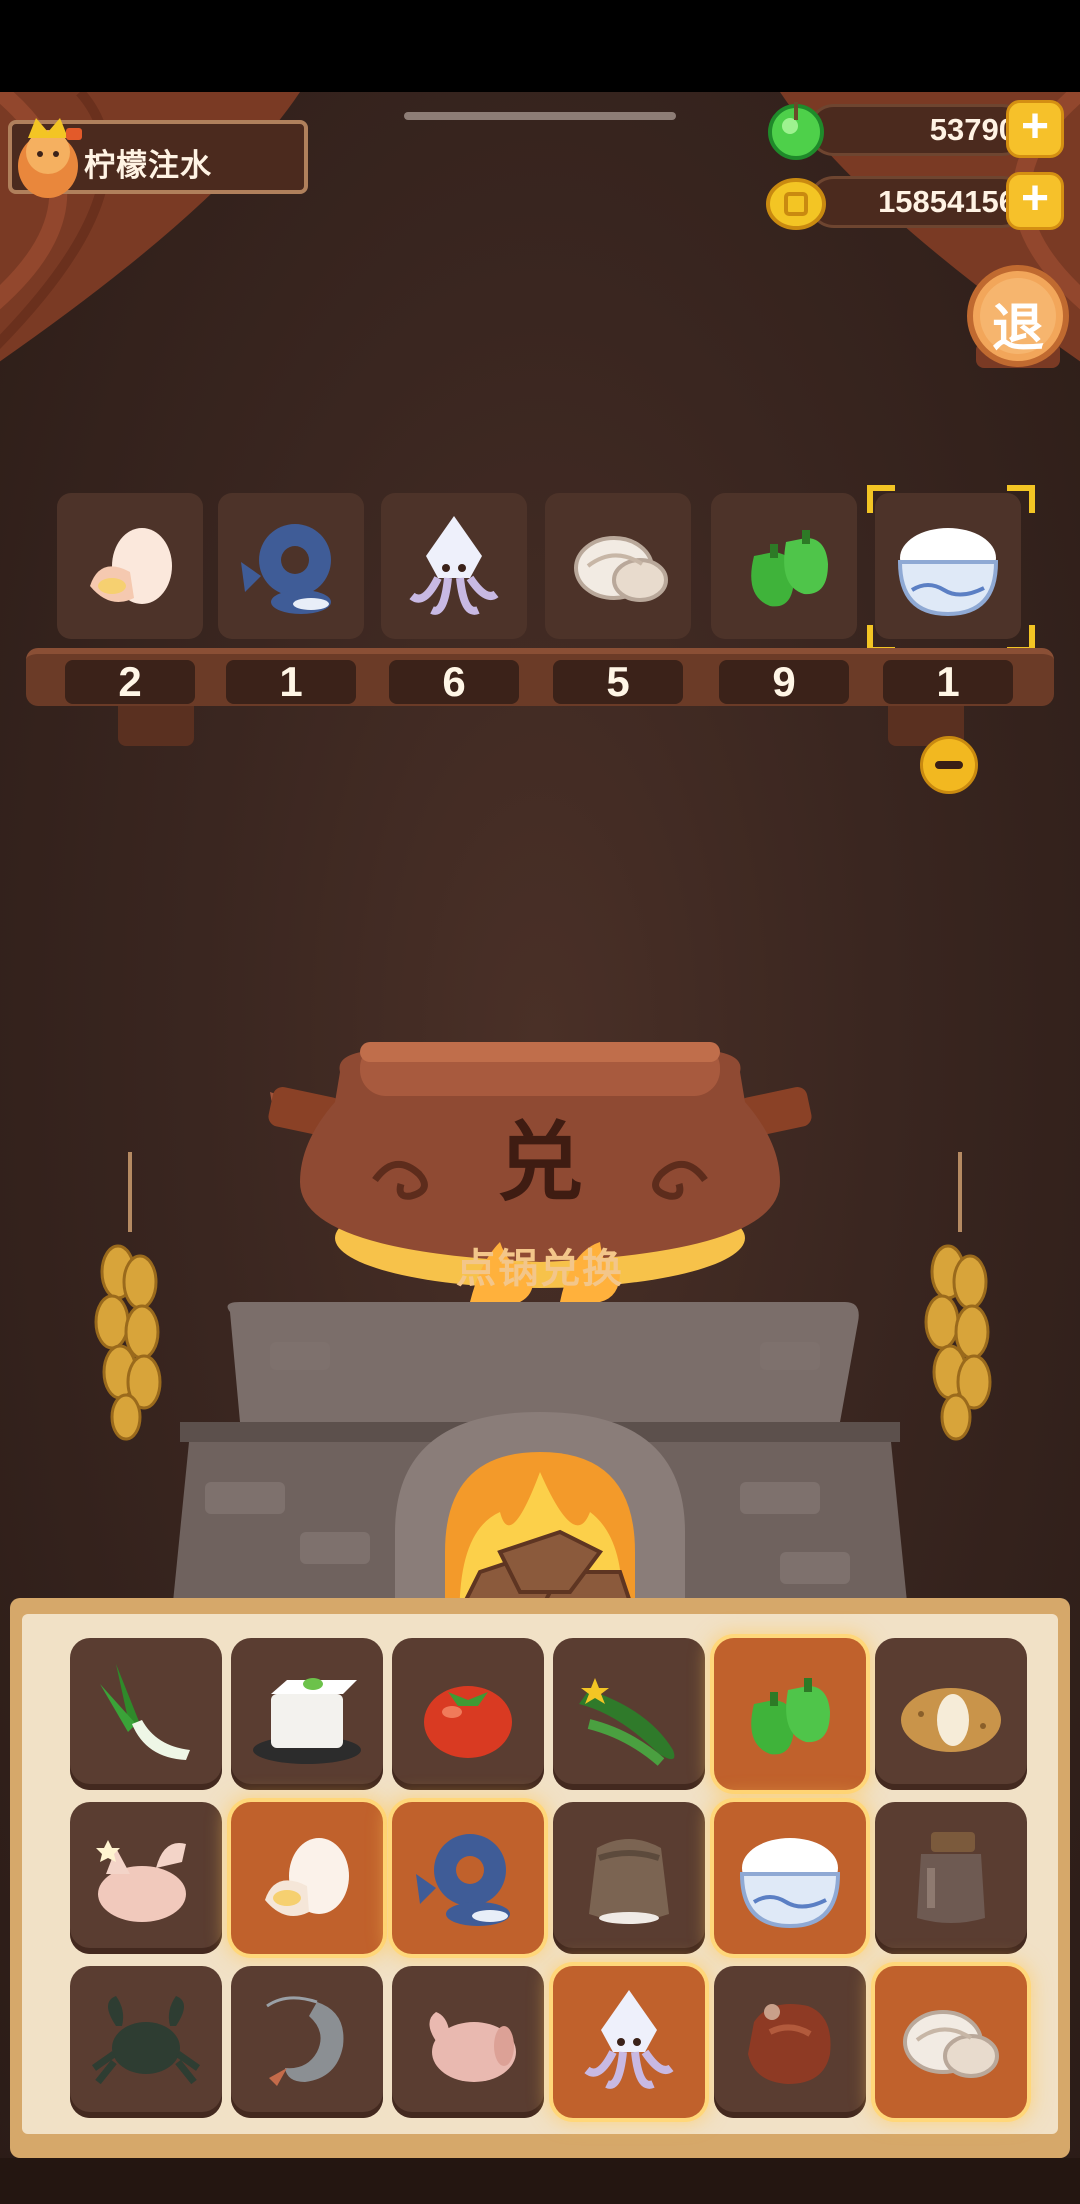 Image resolution: width=1080 pixels, height=2204 pixels. I want to click on inventory-item-tomato, so click(468, 1714).